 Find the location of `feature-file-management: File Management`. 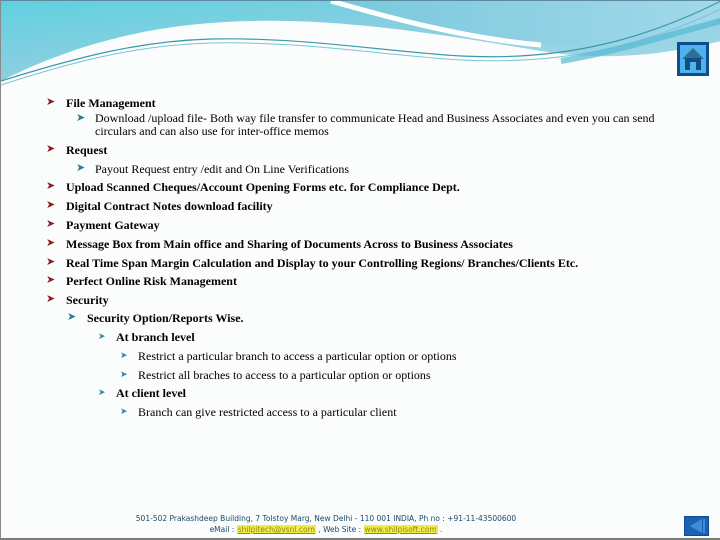

feature-file-management: File Management is located at coordinates (111, 103).